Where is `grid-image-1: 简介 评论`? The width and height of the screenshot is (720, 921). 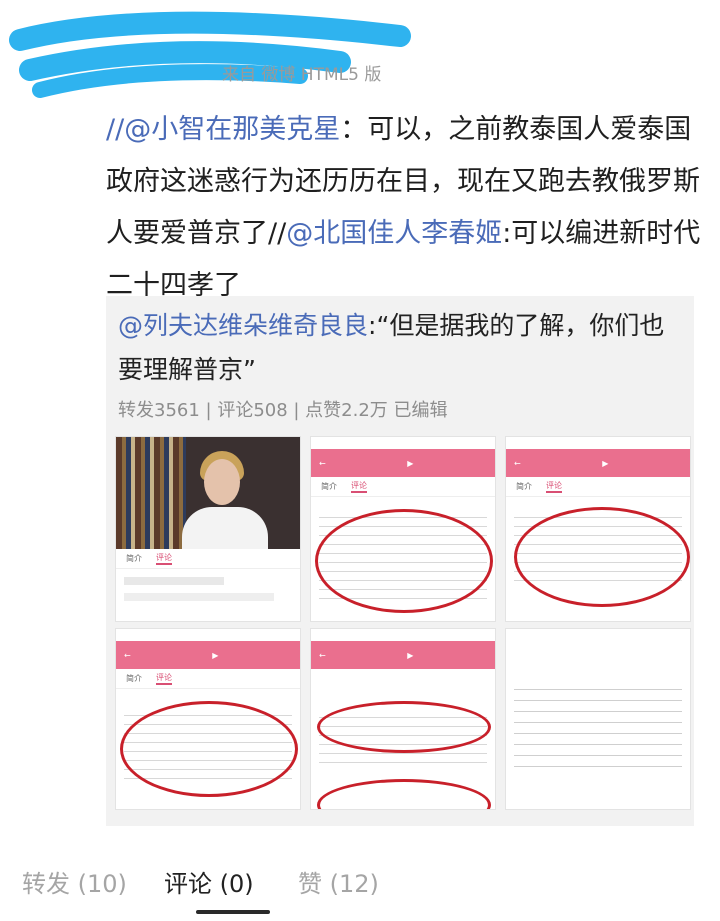 grid-image-1: 简介 评论 is located at coordinates (208, 529).